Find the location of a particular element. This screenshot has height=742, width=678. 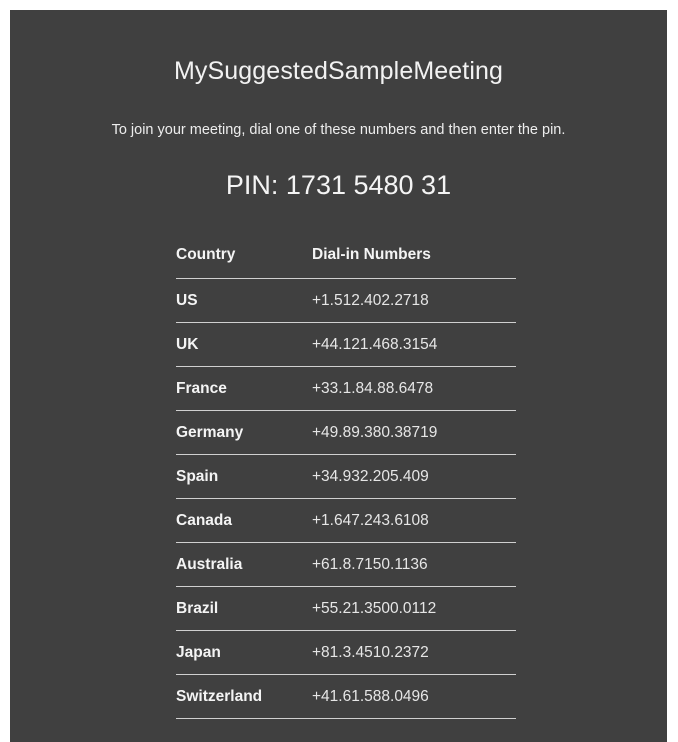

dial-in-number: +34.932.205.409 is located at coordinates (414, 477).